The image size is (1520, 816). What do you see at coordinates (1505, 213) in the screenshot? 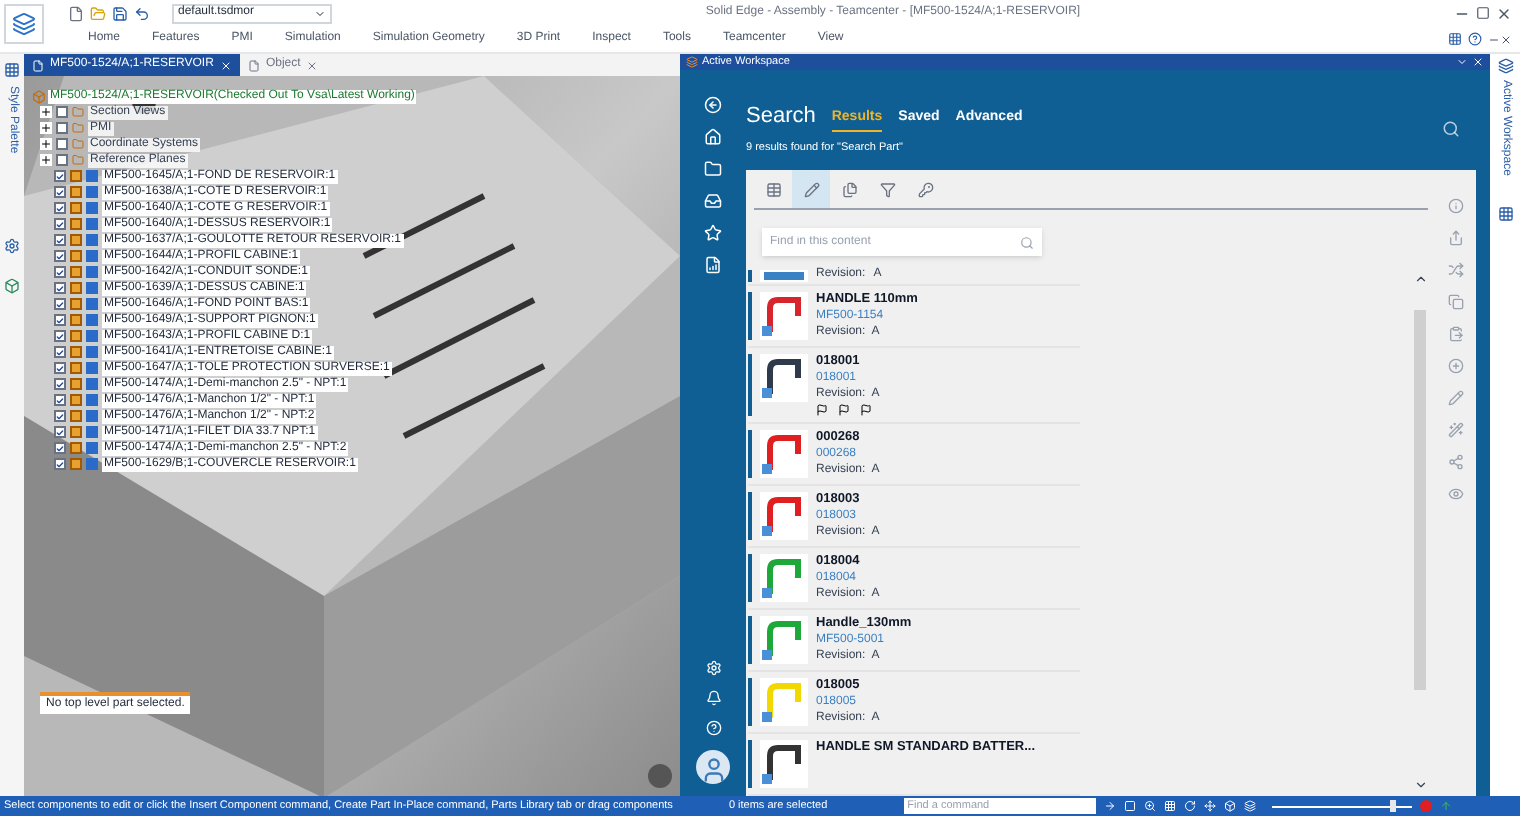
I see `windows-icon` at bounding box center [1505, 213].